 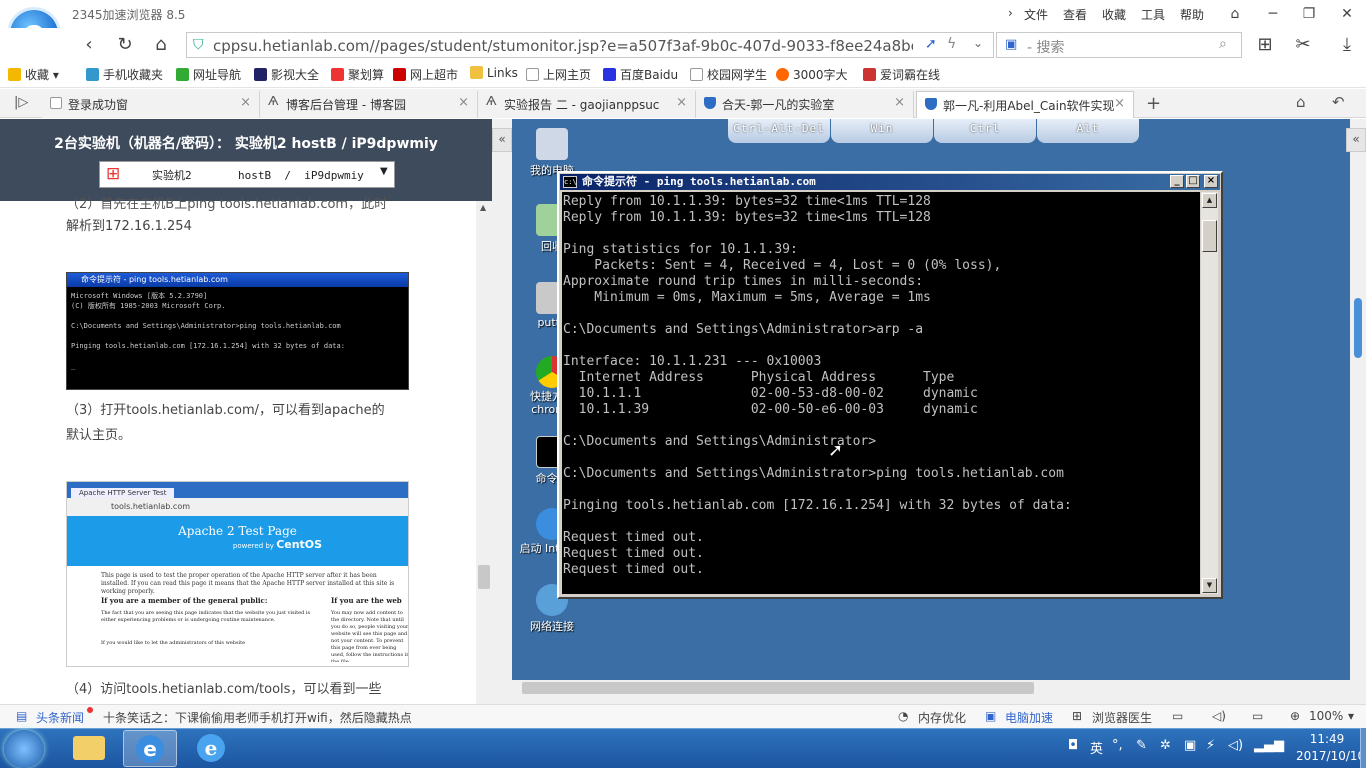 I want to click on taskbar-ie: e, so click(x=211, y=748).